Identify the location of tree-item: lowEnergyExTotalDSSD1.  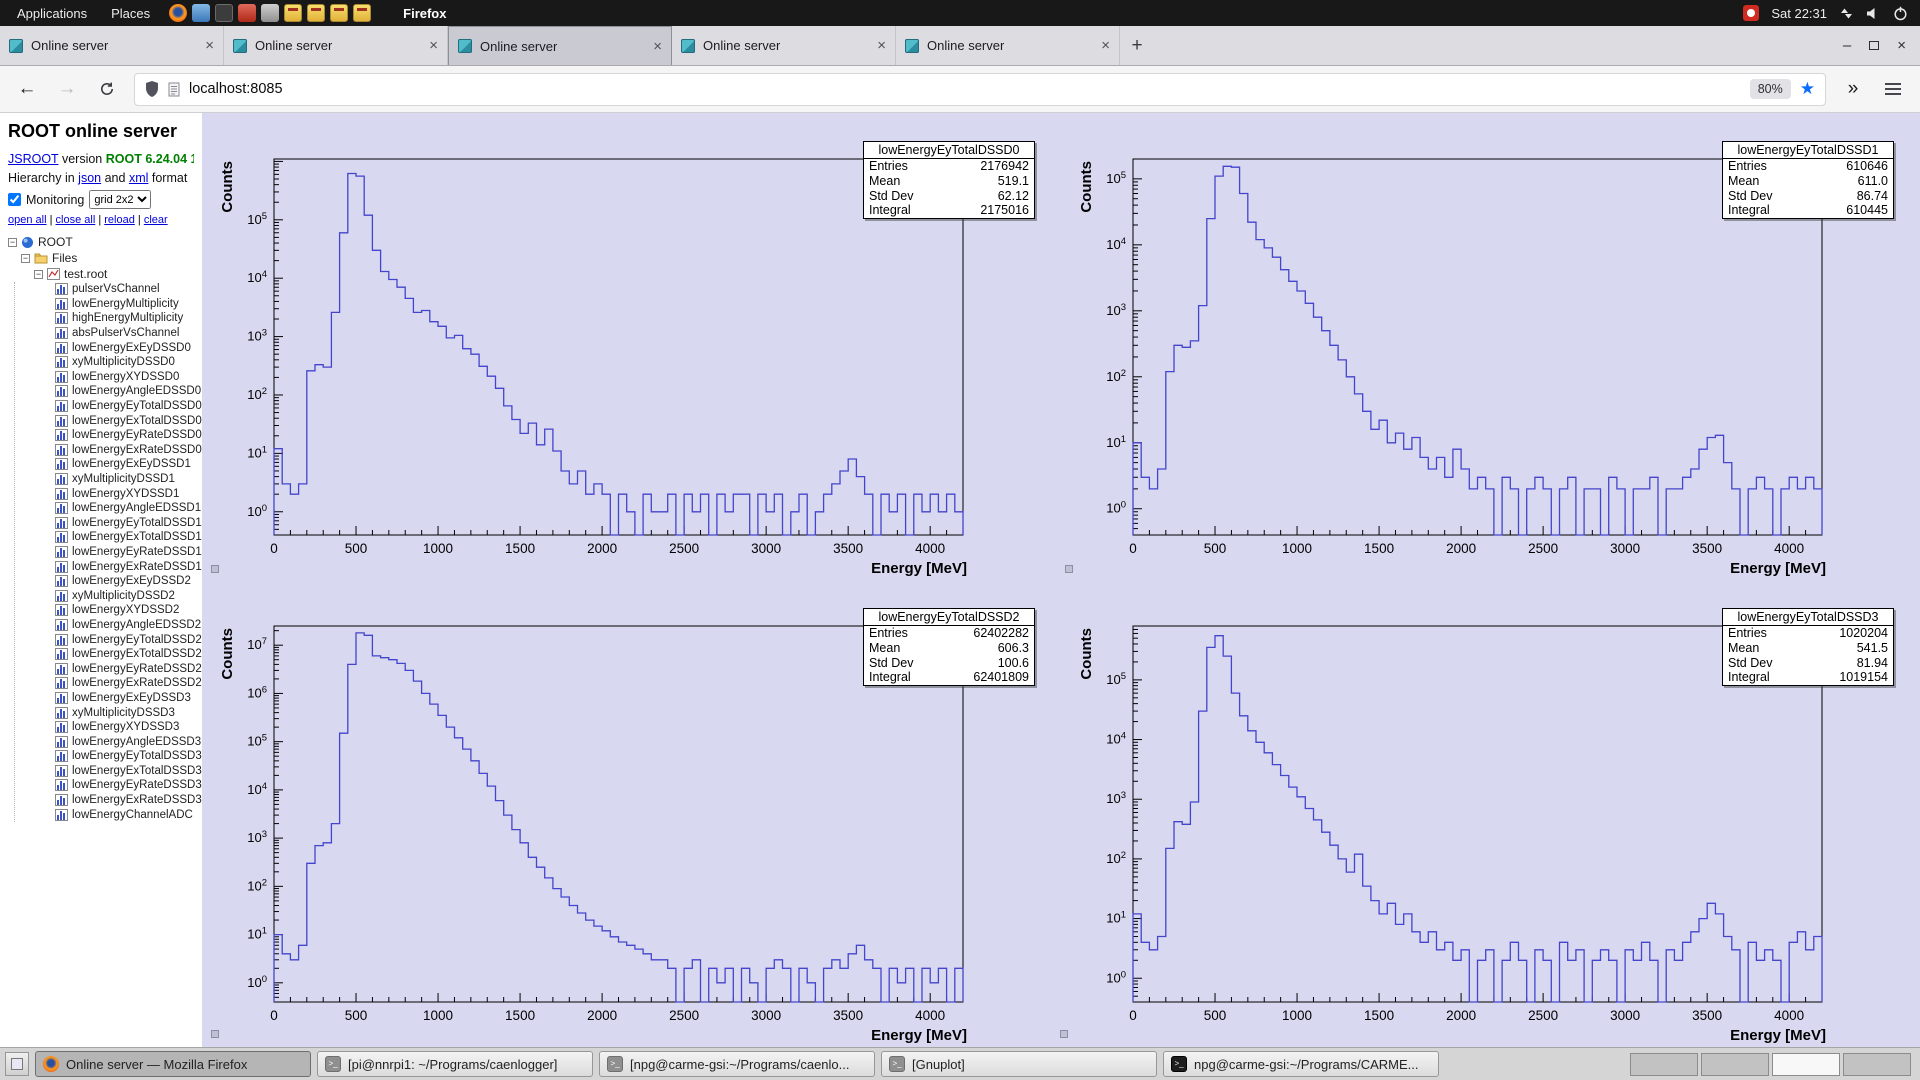
(128, 537).